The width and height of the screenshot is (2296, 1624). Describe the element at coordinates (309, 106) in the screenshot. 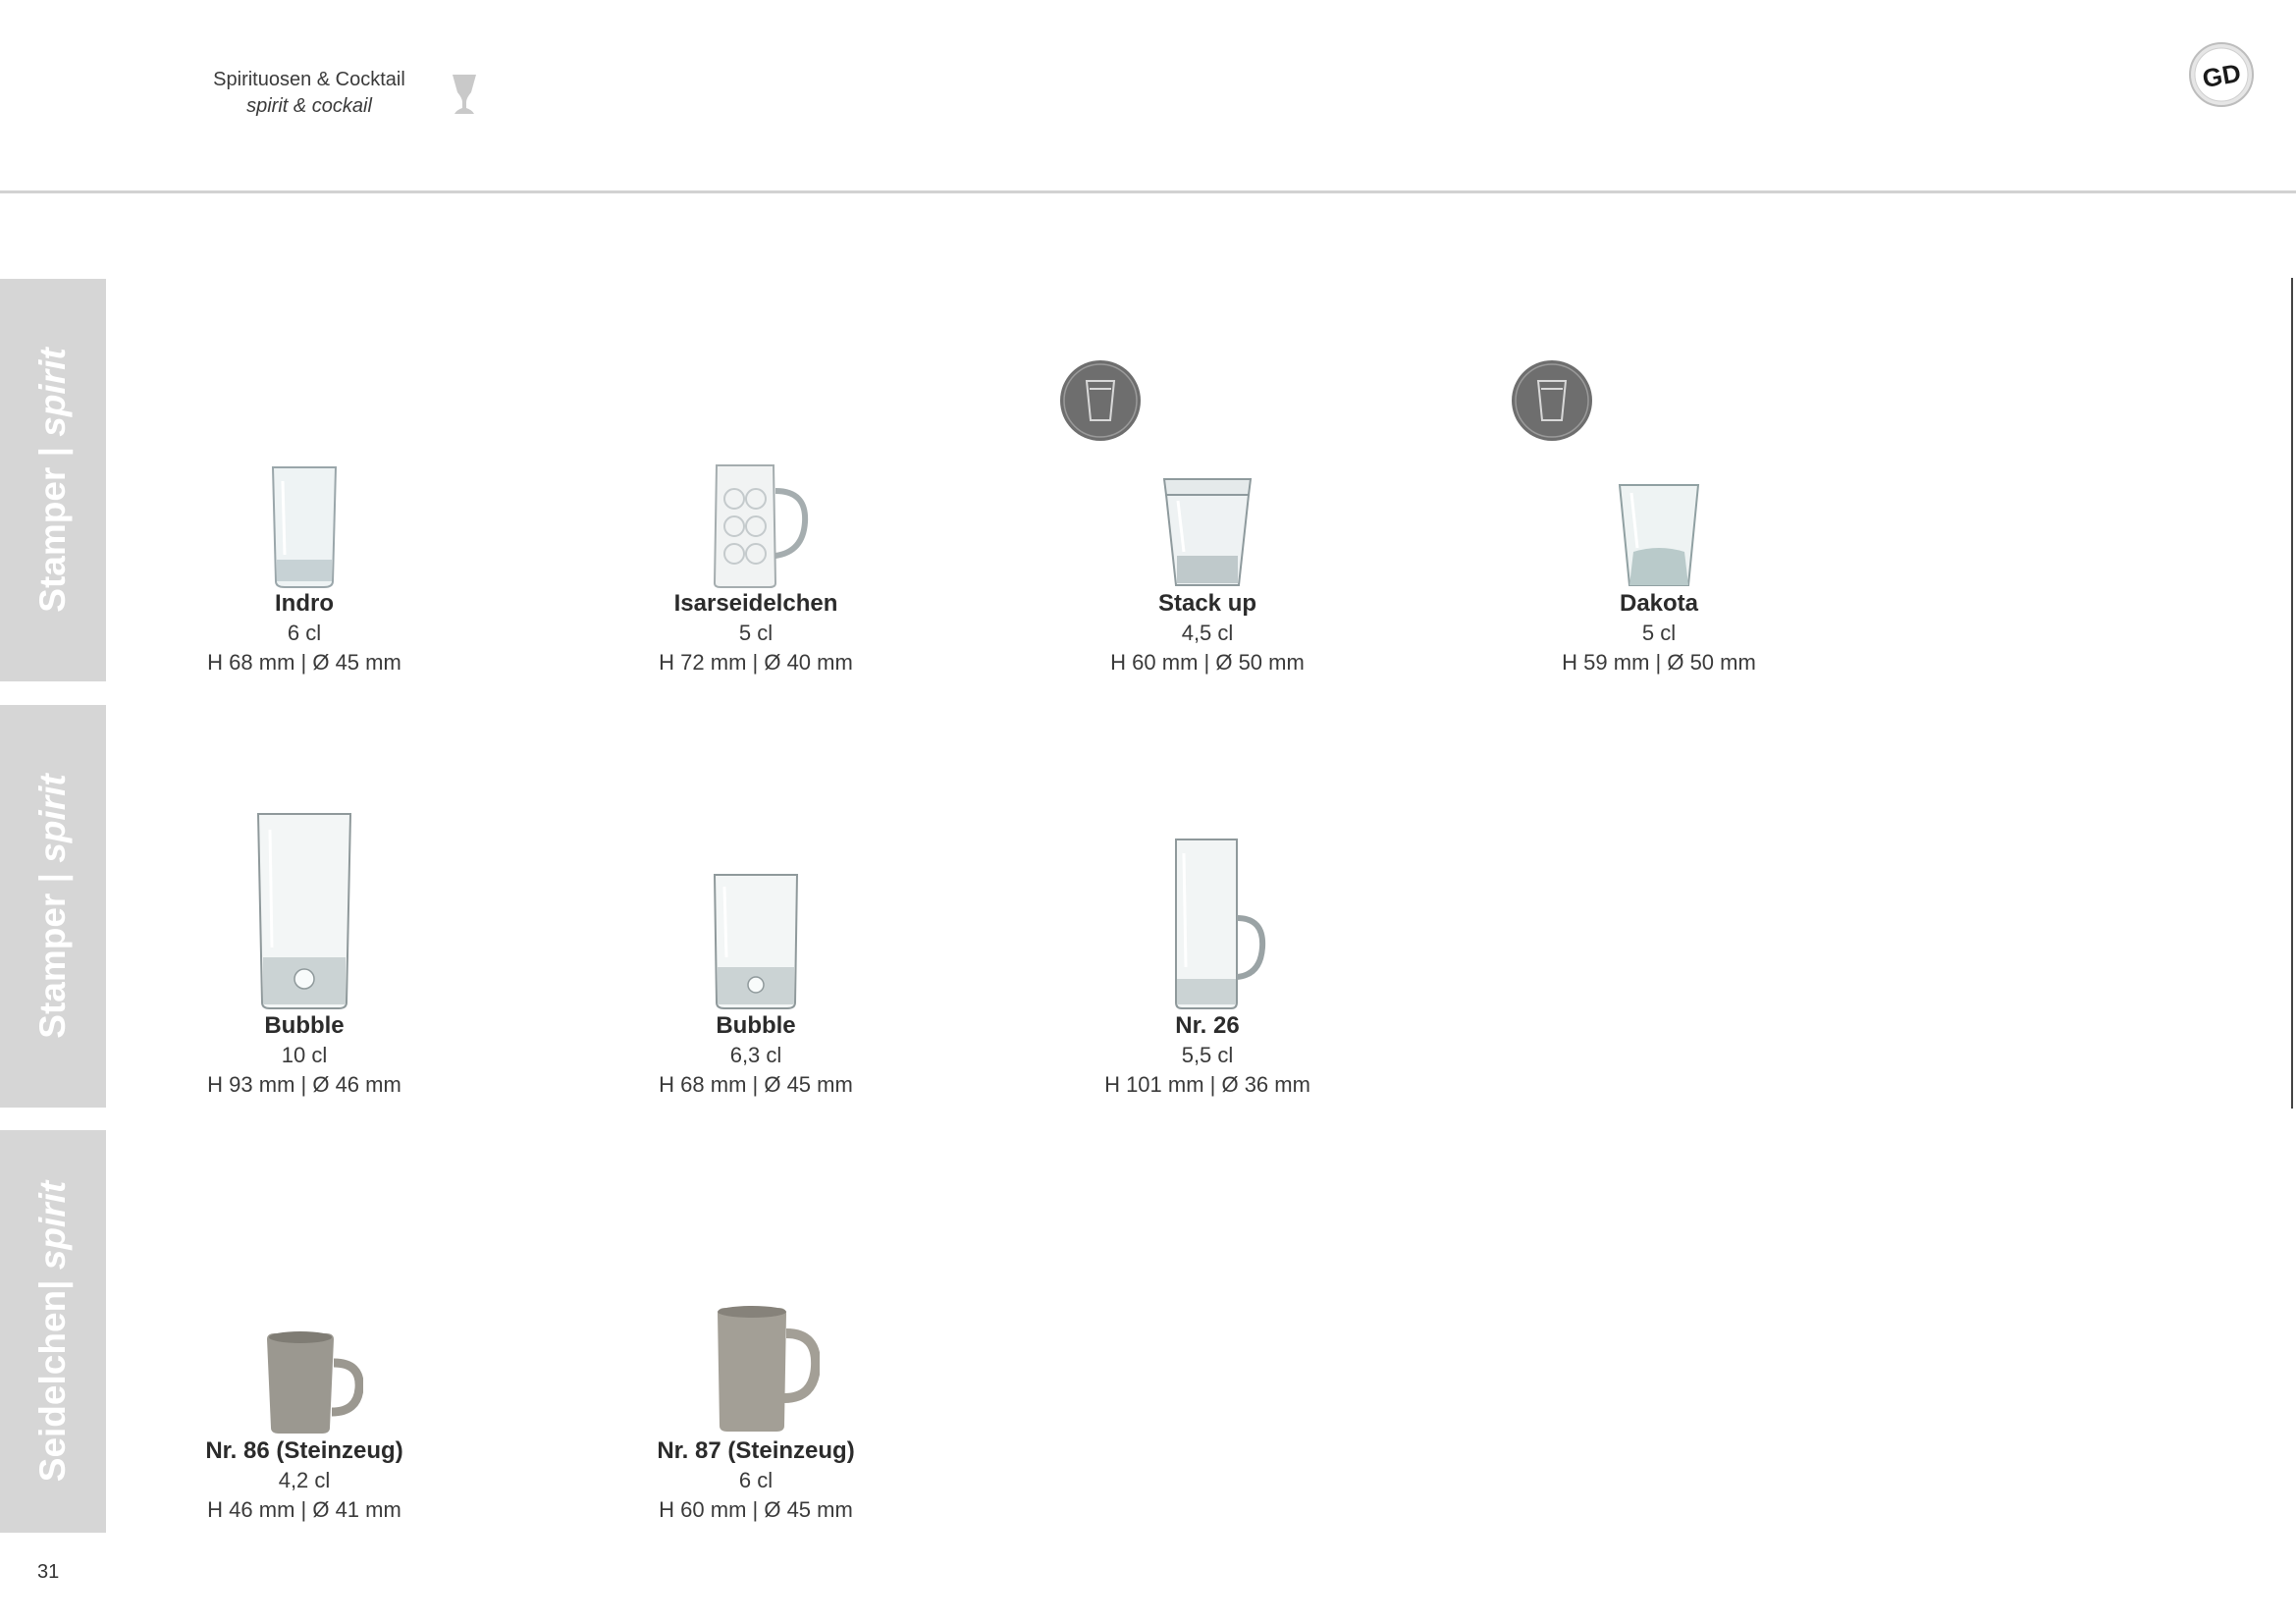

I see `category-title-en: spirit & cockail` at that location.